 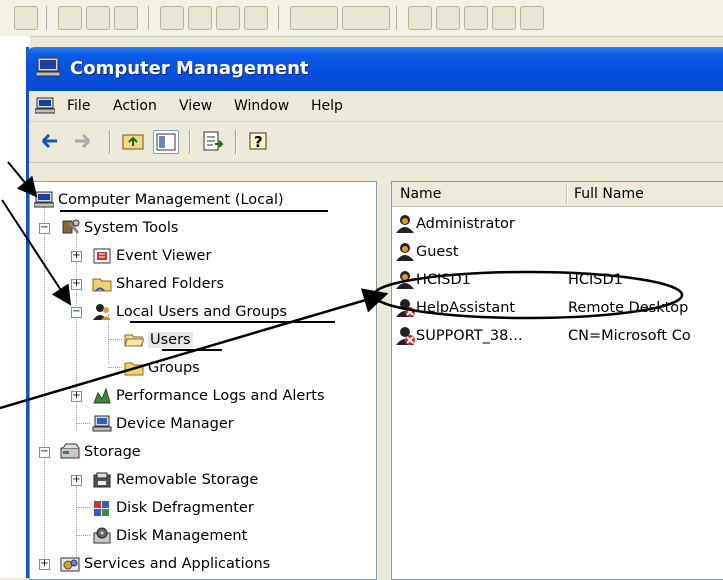 I want to click on tree-item-event-viewer: Event Viewer, so click(x=151, y=256).